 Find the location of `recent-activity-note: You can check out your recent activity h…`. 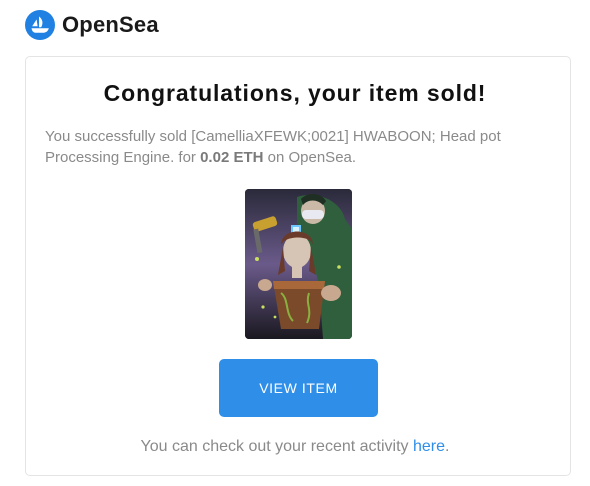

recent-activity-note: You can check out your recent activity h… is located at coordinates (295, 447).